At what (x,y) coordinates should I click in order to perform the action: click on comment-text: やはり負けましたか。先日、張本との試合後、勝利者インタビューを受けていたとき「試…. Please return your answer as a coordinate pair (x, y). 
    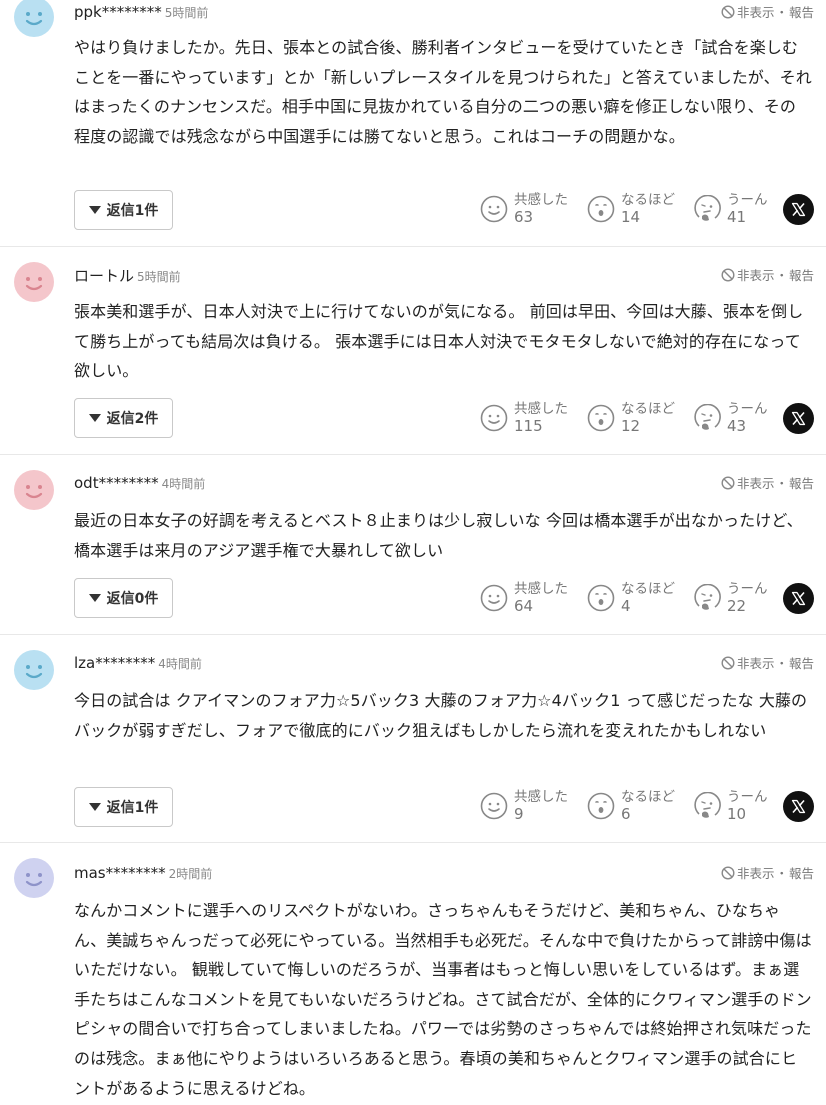
    Looking at the image, I should click on (443, 92).